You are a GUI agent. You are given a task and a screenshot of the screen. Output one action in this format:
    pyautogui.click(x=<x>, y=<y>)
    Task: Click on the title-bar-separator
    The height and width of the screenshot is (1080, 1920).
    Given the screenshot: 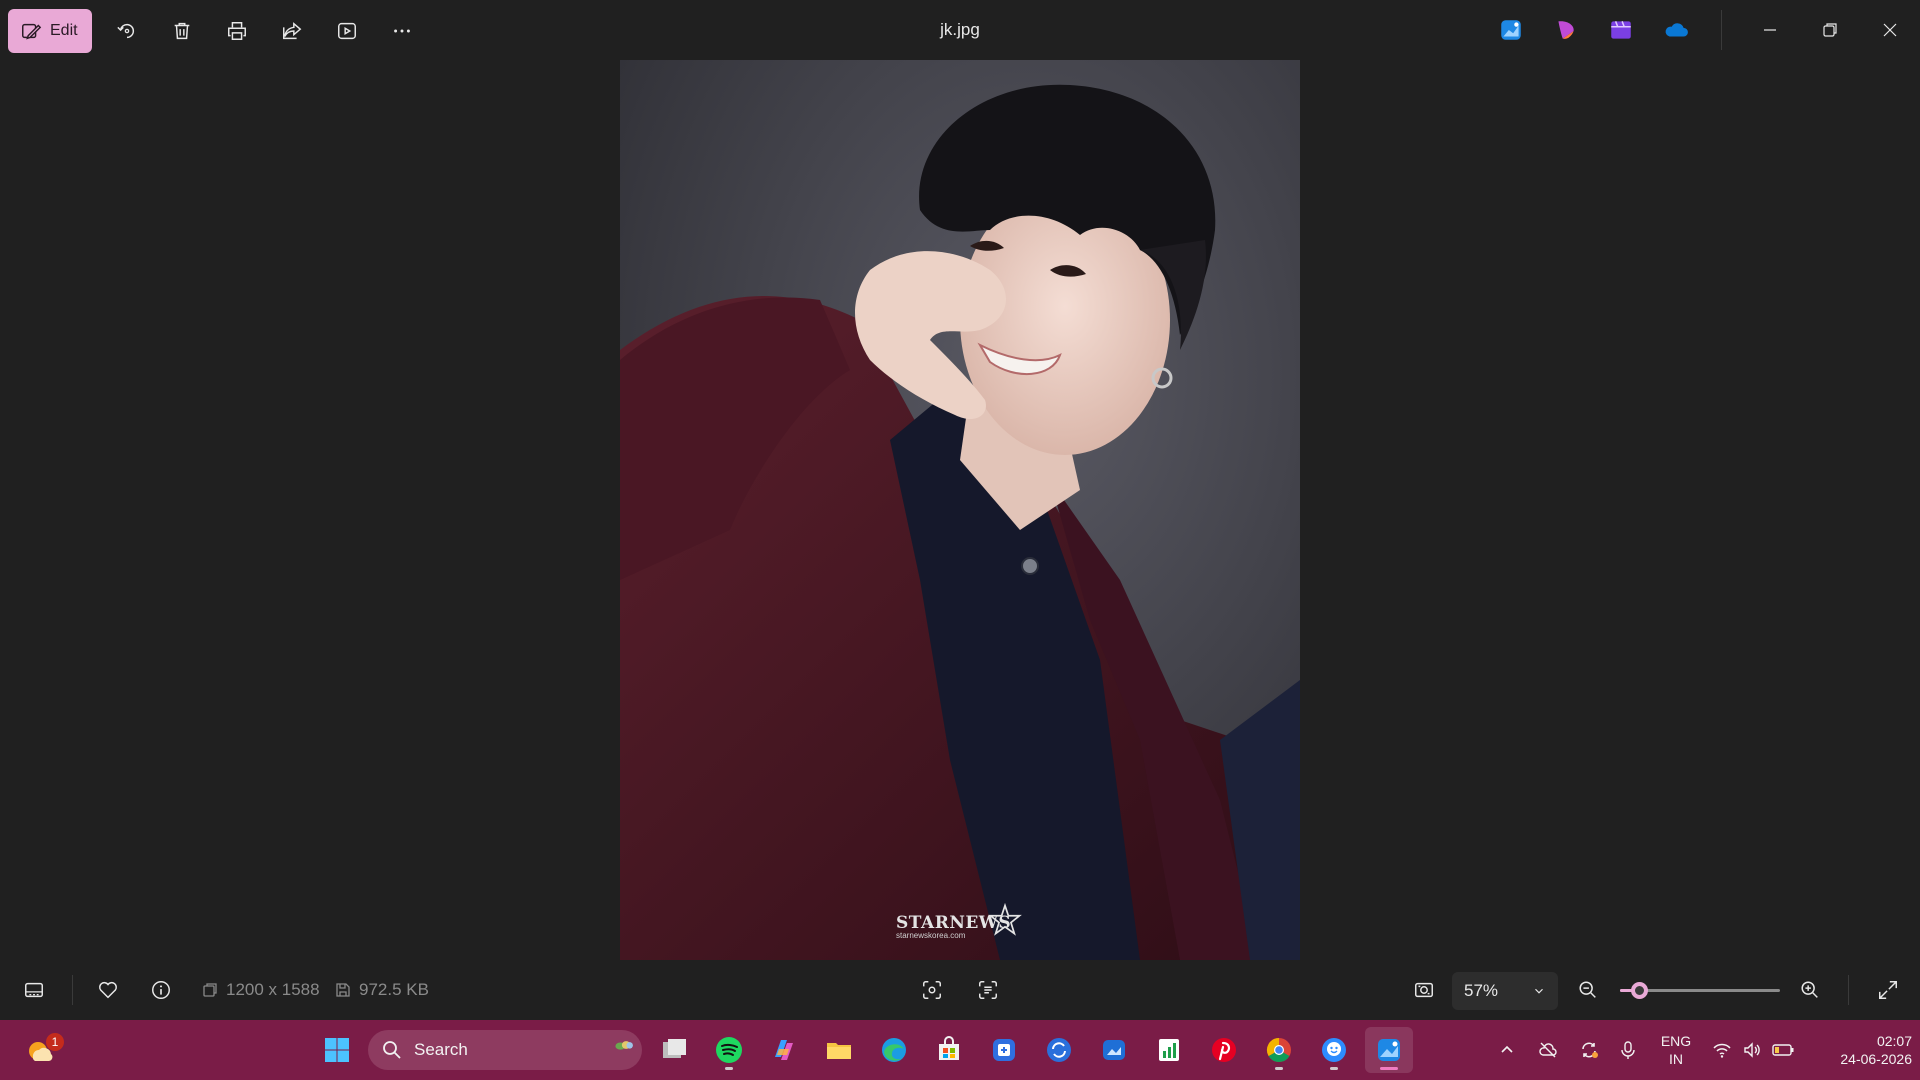 What is the action you would take?
    pyautogui.click(x=1721, y=30)
    